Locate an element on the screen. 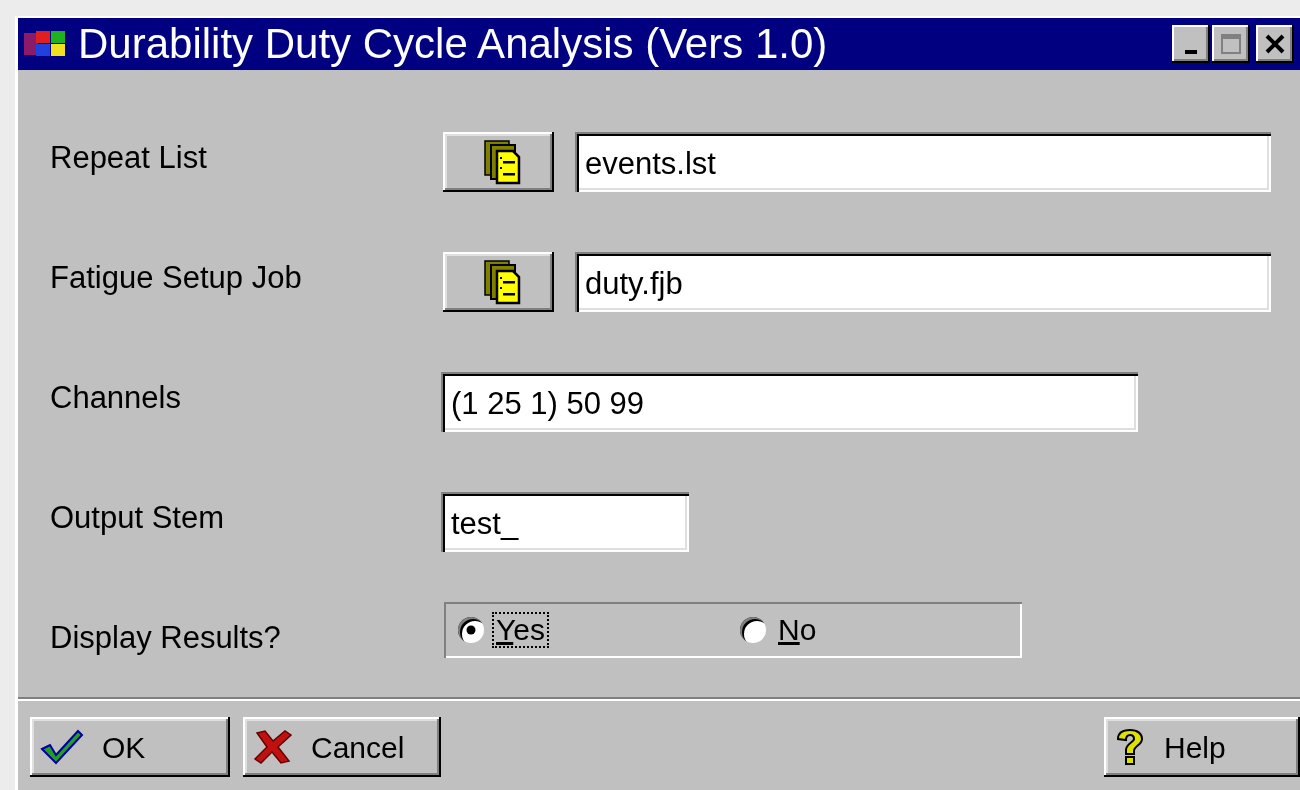  question-mark-icon is located at coordinates (1130, 747).